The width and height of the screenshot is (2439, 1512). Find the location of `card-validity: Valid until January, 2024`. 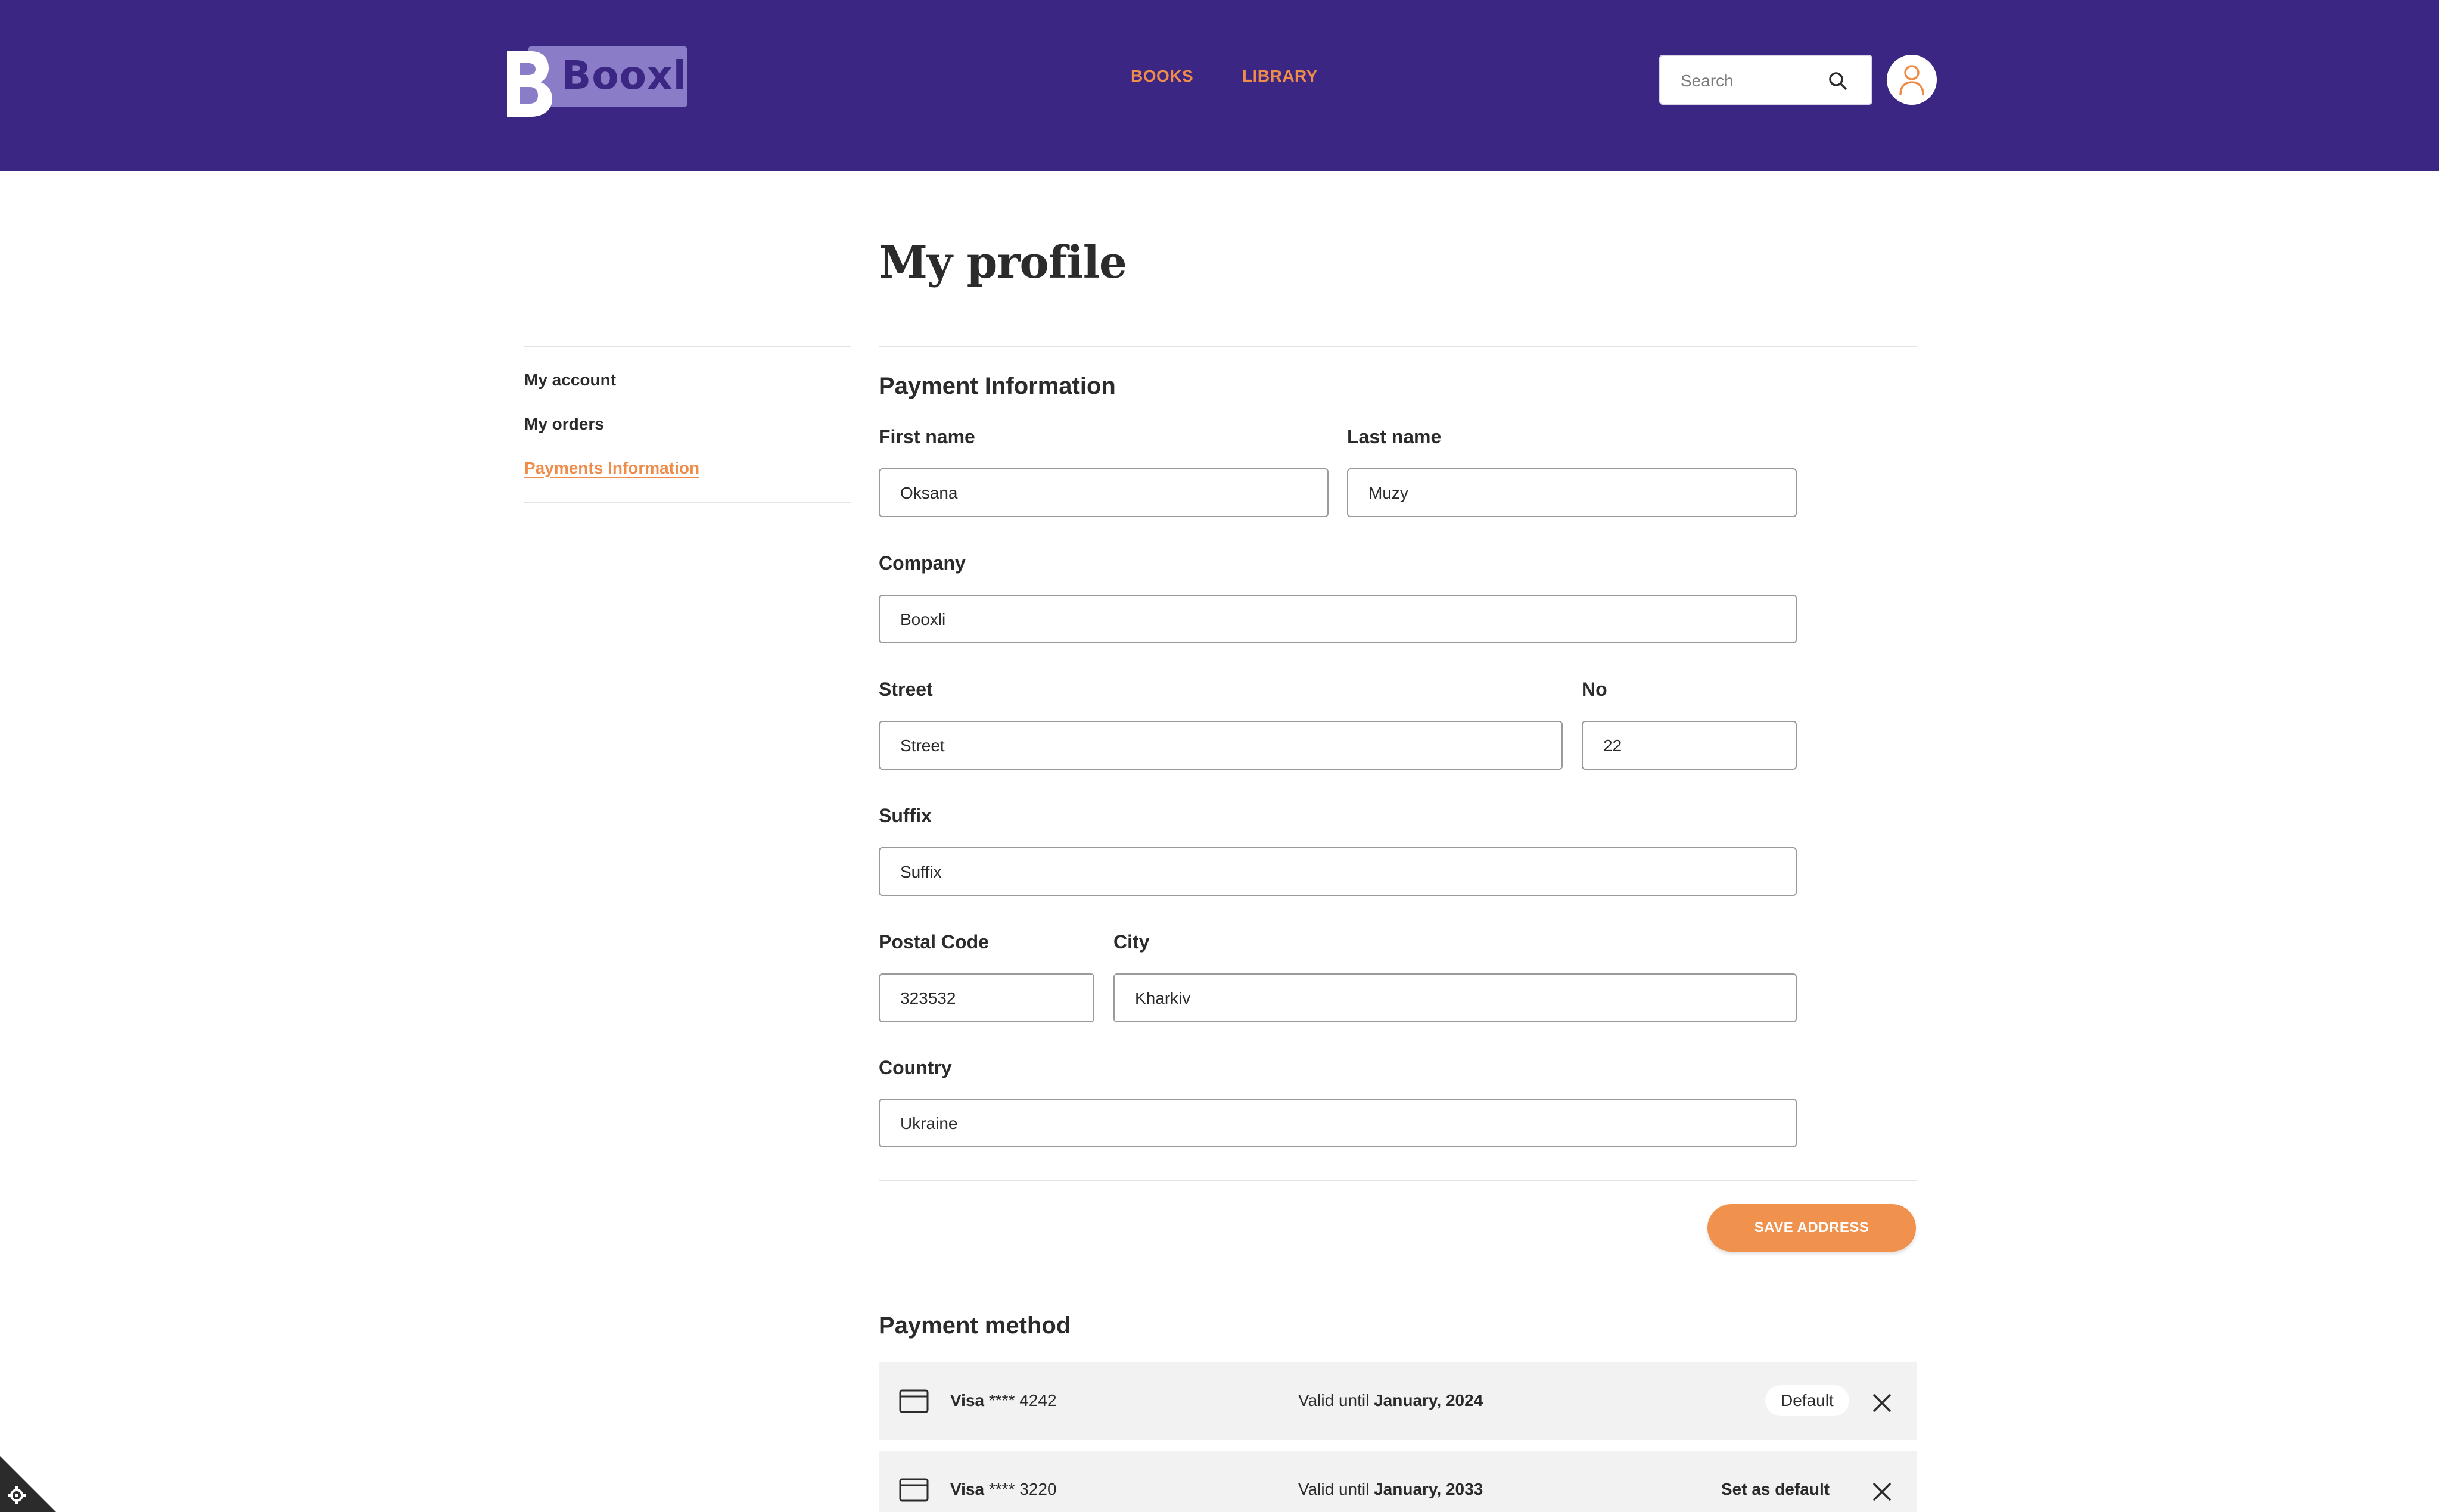

card-validity: Valid until January, 2024 is located at coordinates (1390, 1400).